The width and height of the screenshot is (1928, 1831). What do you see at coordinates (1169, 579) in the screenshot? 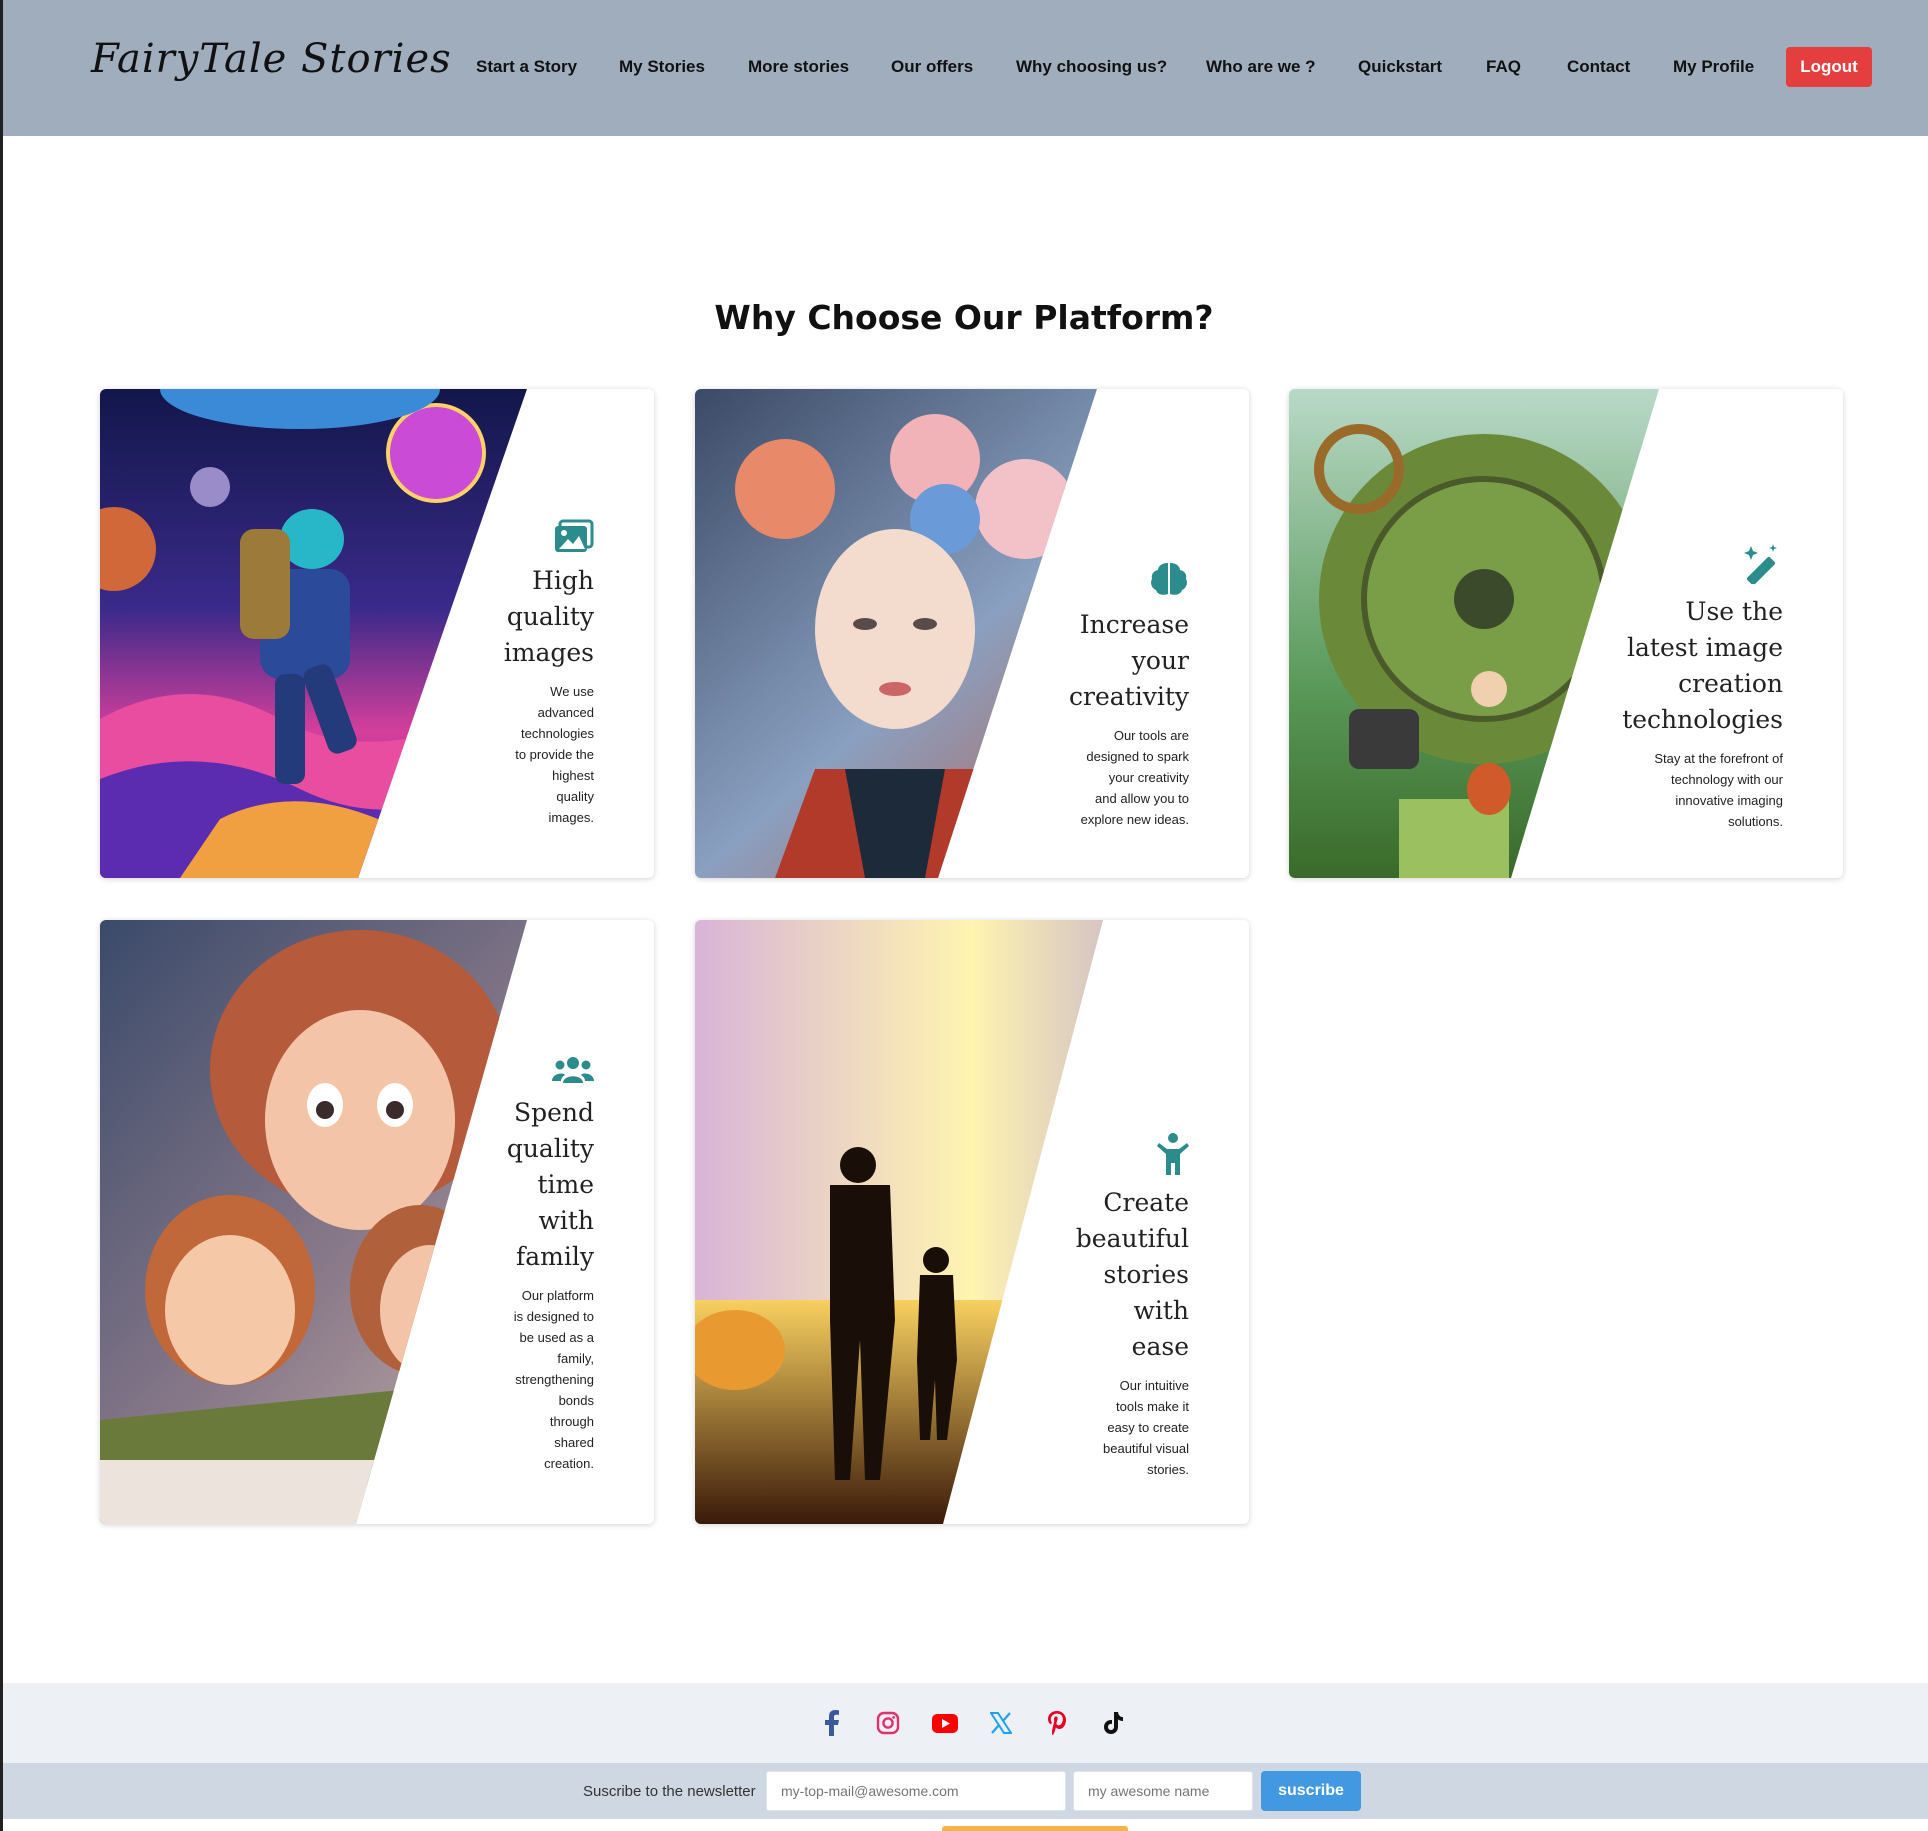
I see `brain-icon` at bounding box center [1169, 579].